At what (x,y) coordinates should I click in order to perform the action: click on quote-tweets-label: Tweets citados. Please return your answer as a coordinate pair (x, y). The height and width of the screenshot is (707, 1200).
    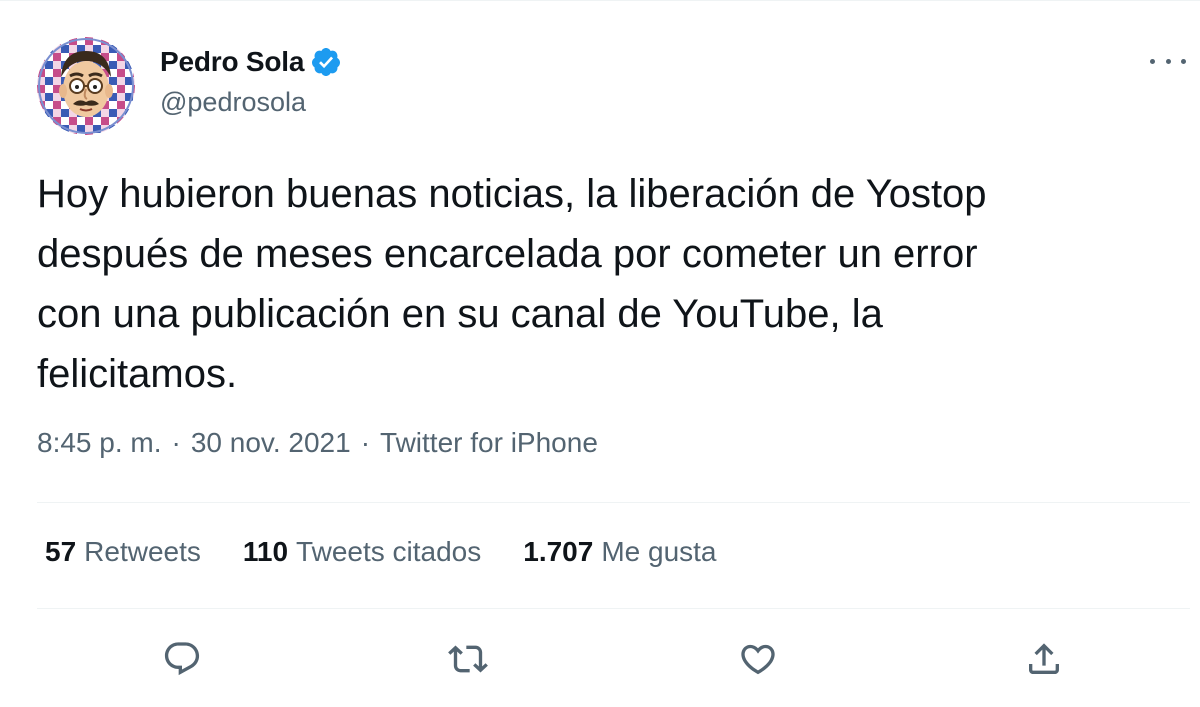
    Looking at the image, I should click on (389, 551).